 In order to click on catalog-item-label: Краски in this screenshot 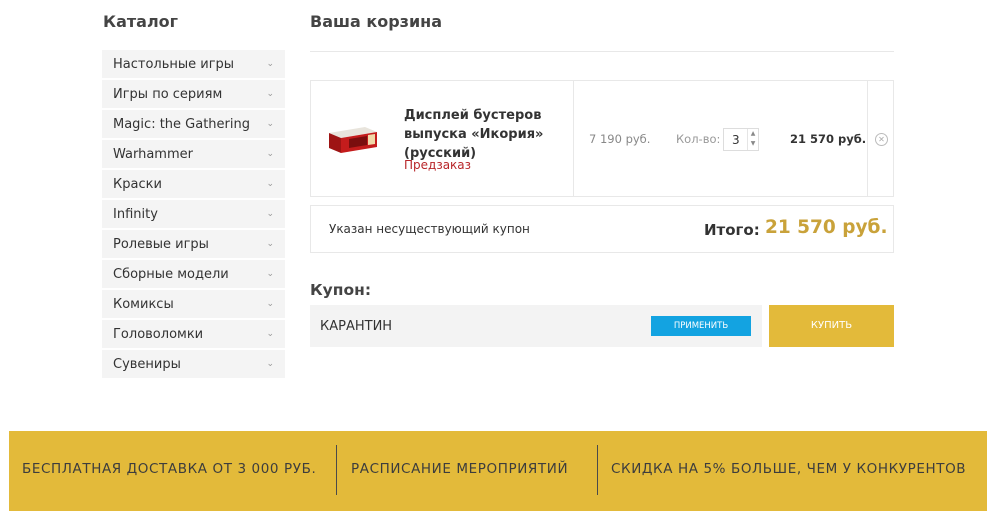, I will do `click(137, 184)`.